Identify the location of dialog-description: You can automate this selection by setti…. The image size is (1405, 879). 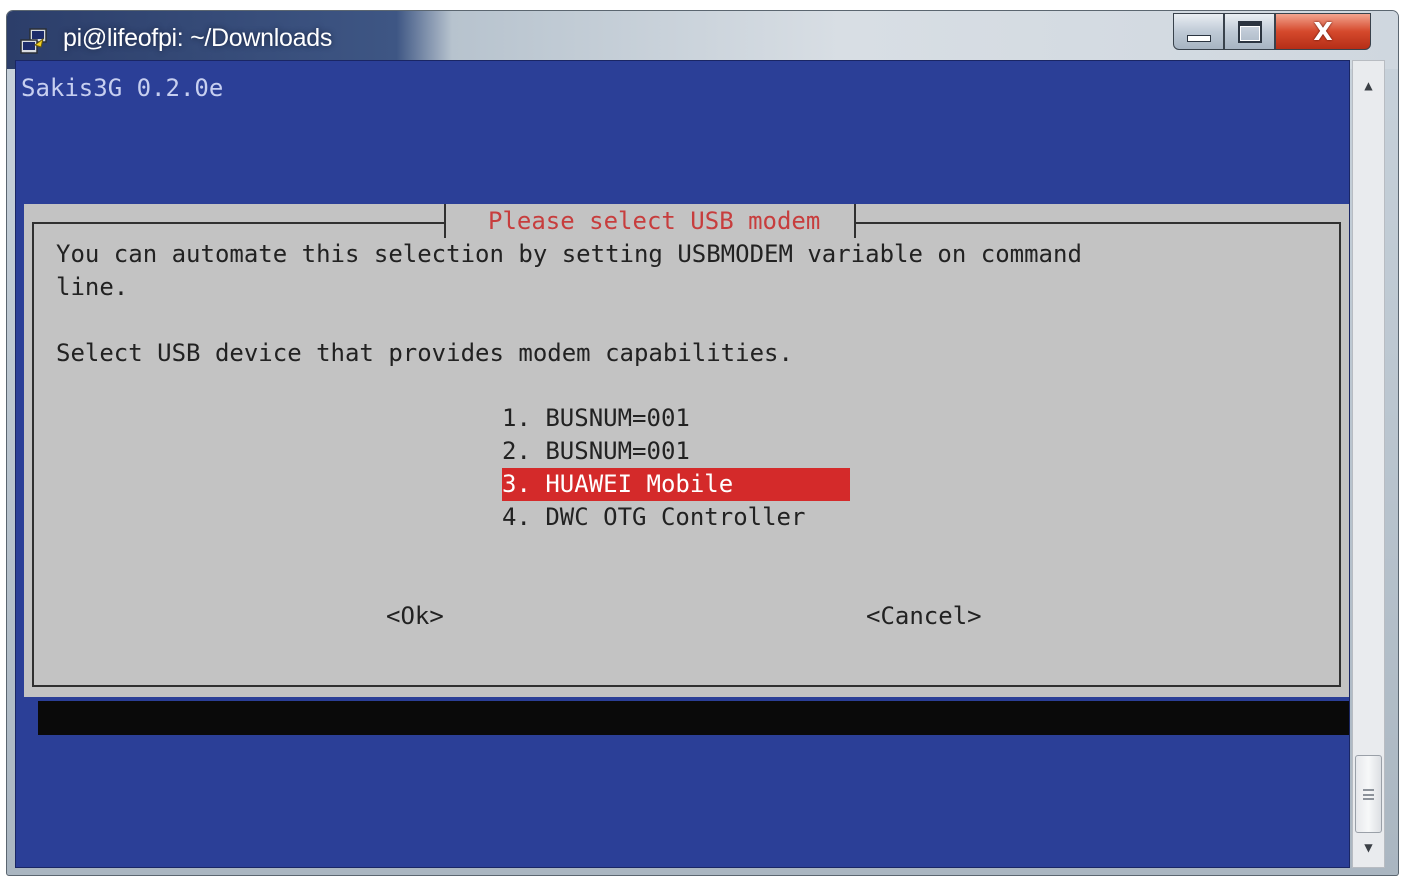
(569, 304).